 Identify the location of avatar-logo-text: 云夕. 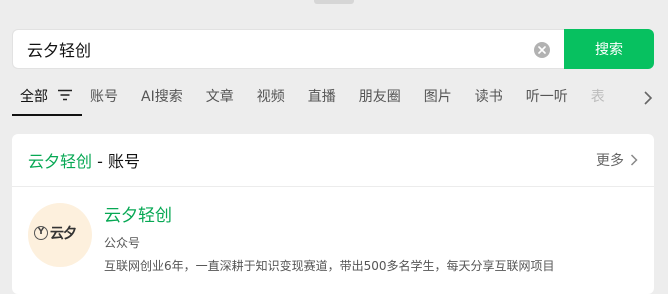
(63, 234).